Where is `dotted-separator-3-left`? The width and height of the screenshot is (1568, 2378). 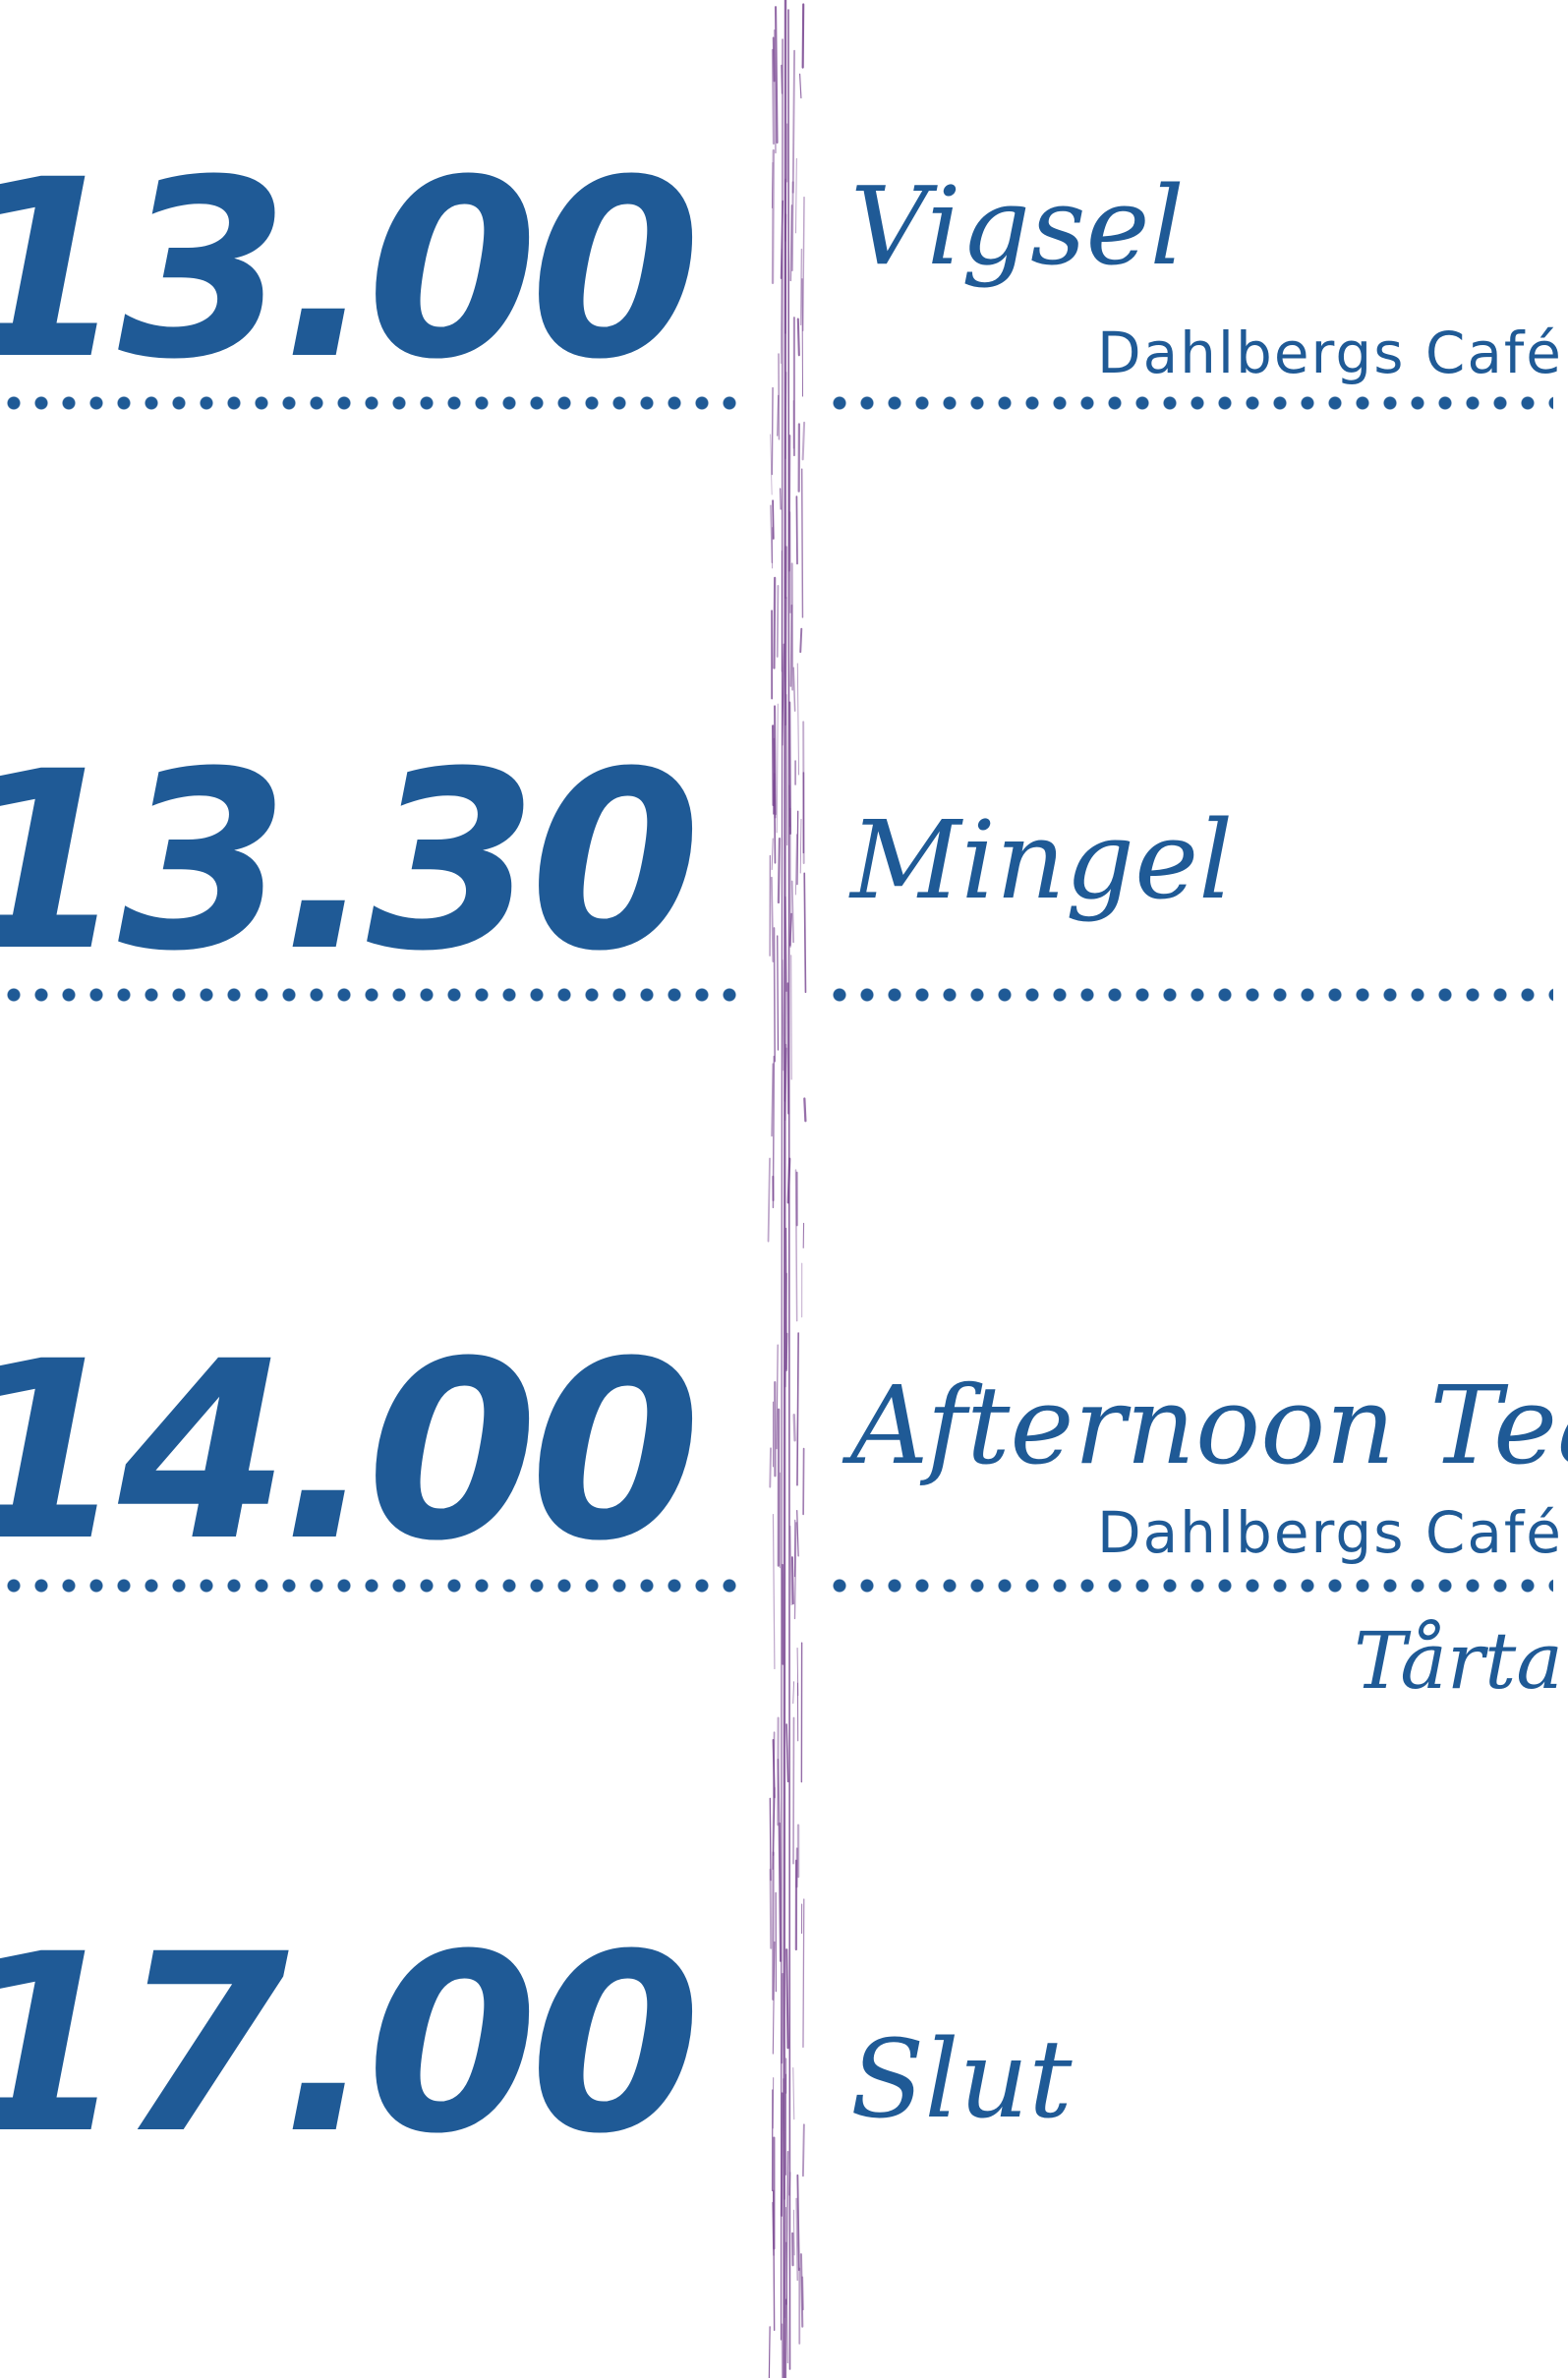
dotted-separator-3-left is located at coordinates (368, 1585).